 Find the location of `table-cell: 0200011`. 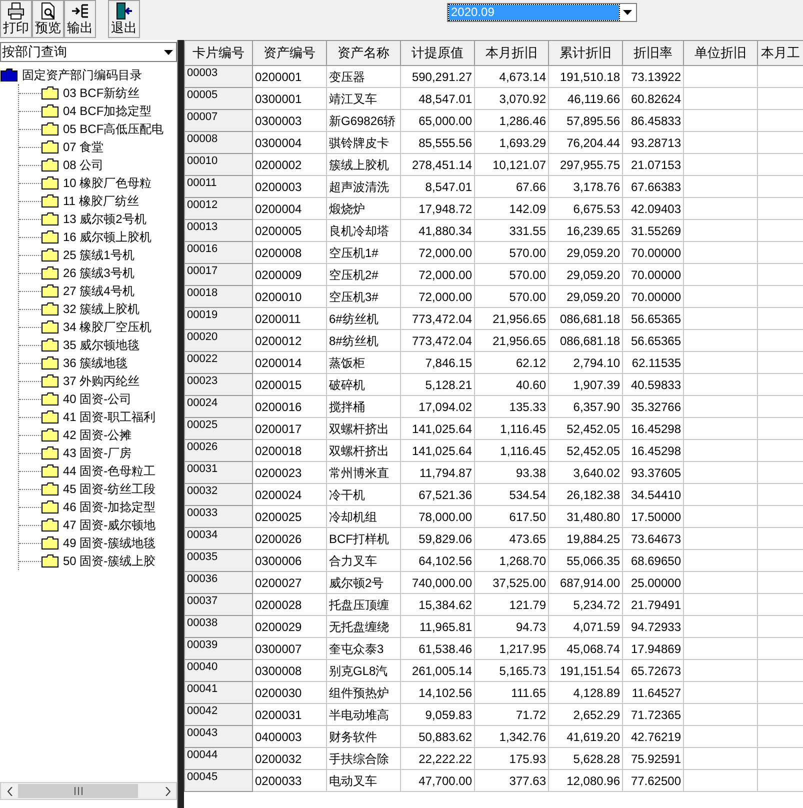

table-cell: 0200011 is located at coordinates (289, 319).